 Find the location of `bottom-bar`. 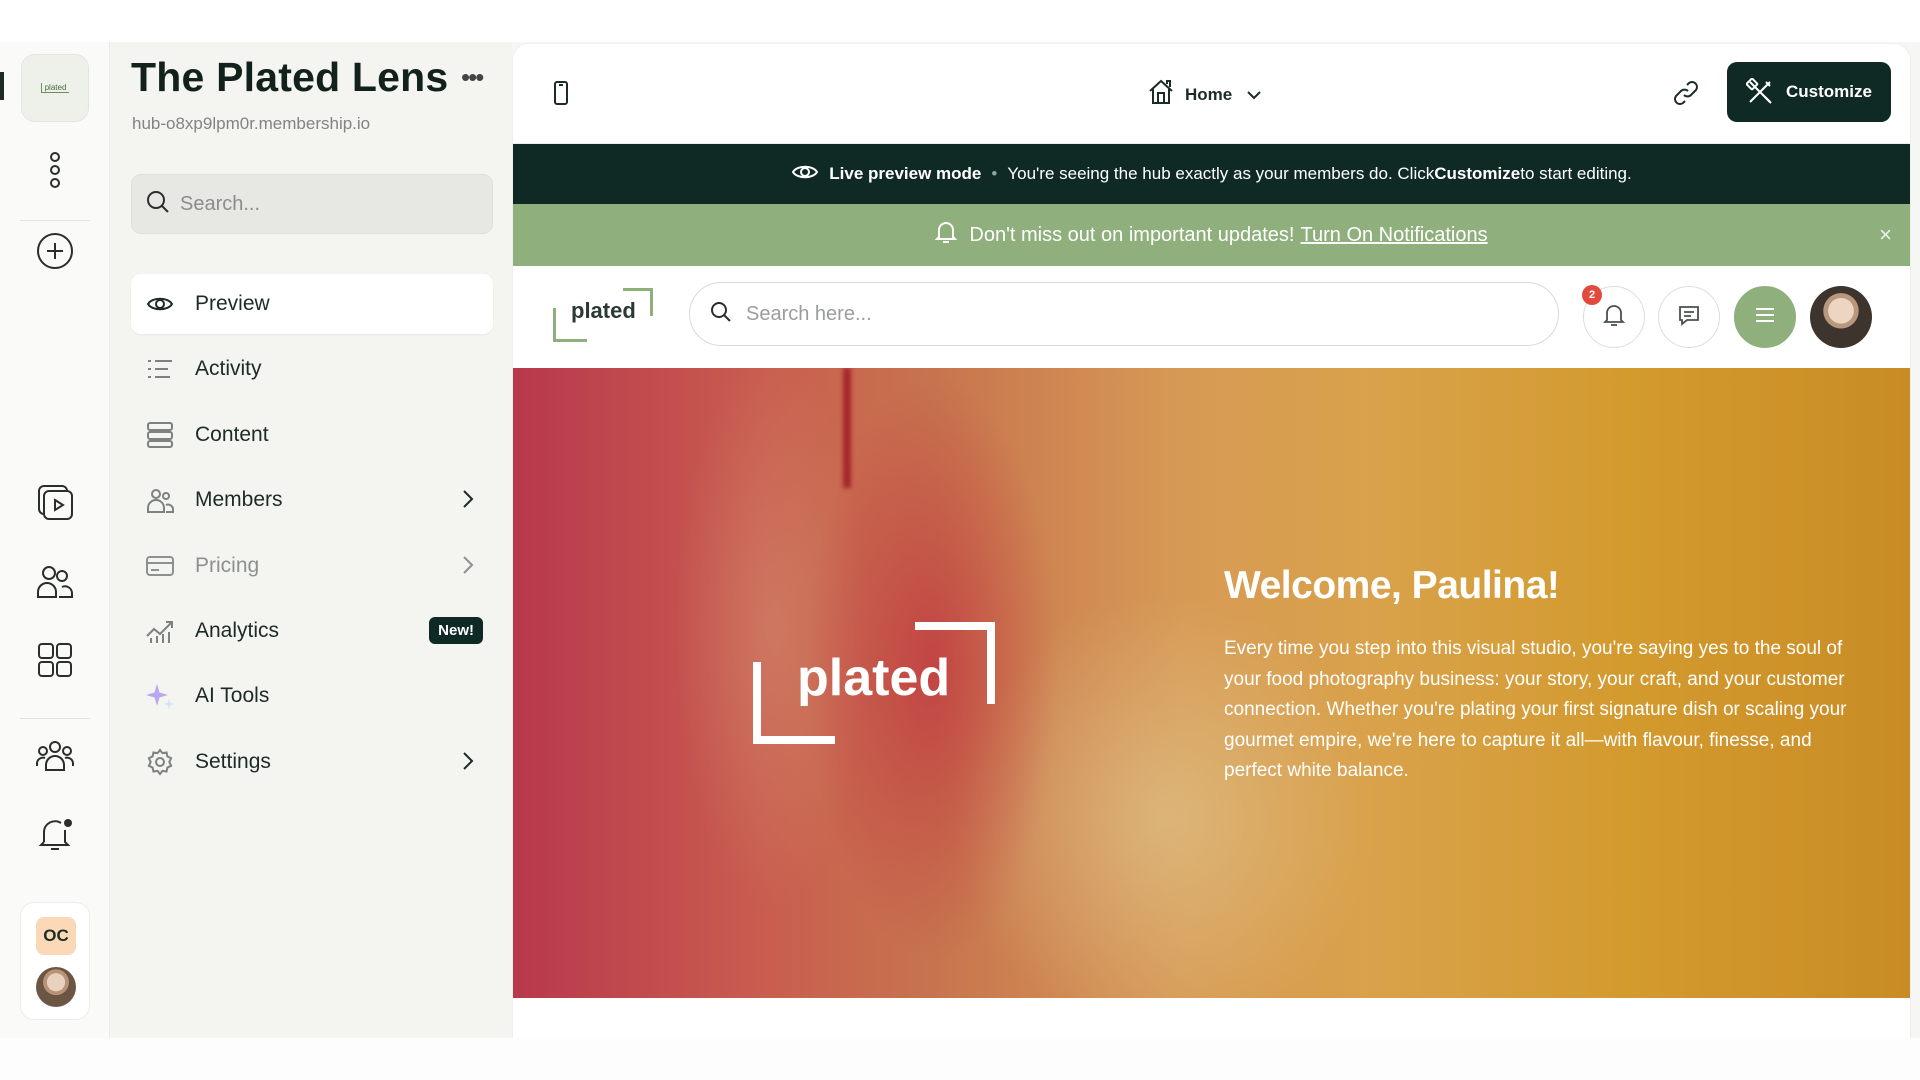

bottom-bar is located at coordinates (960, 1059).